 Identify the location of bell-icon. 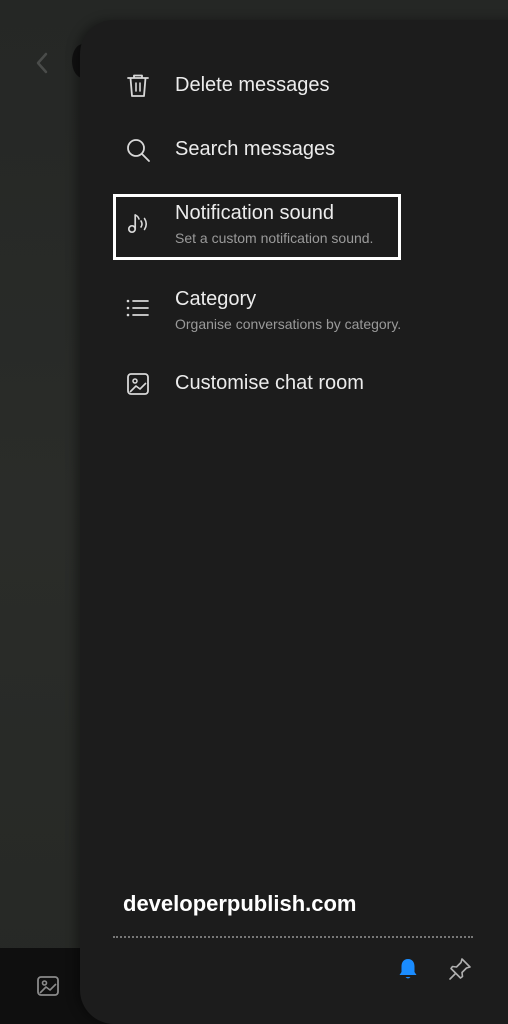
(408, 969).